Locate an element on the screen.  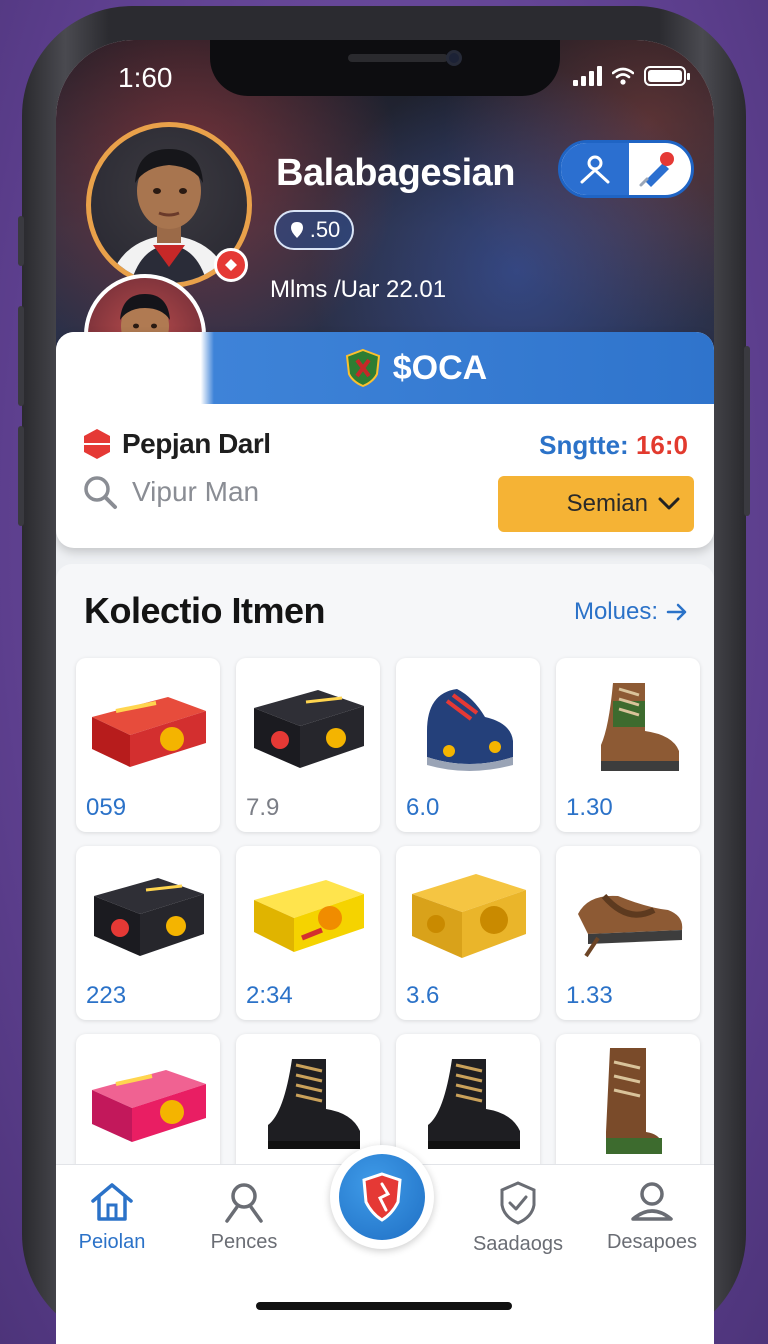
shoe-blue-icon is located at coordinates (468, 726).